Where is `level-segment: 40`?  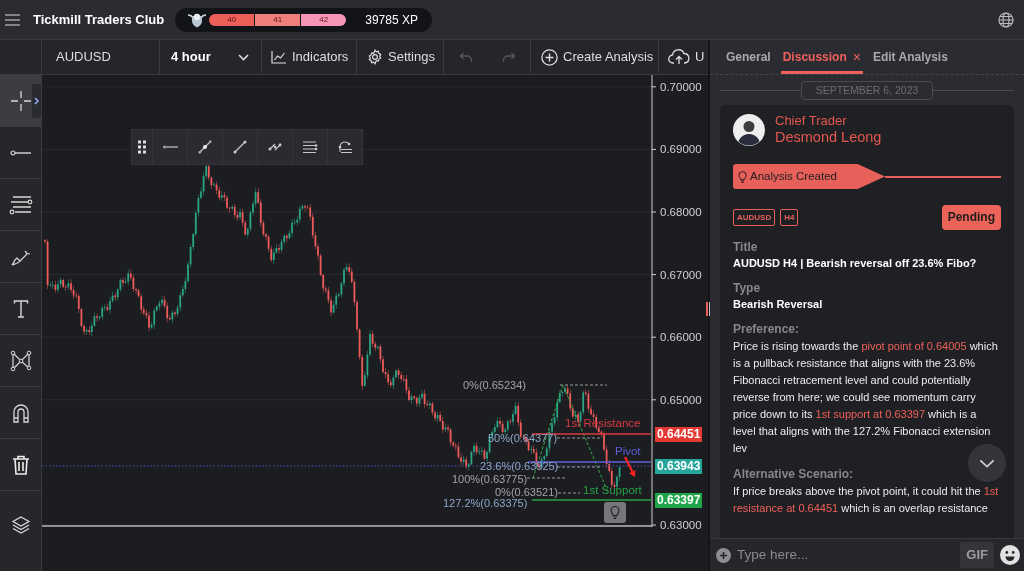
level-segment: 40 is located at coordinates (232, 19).